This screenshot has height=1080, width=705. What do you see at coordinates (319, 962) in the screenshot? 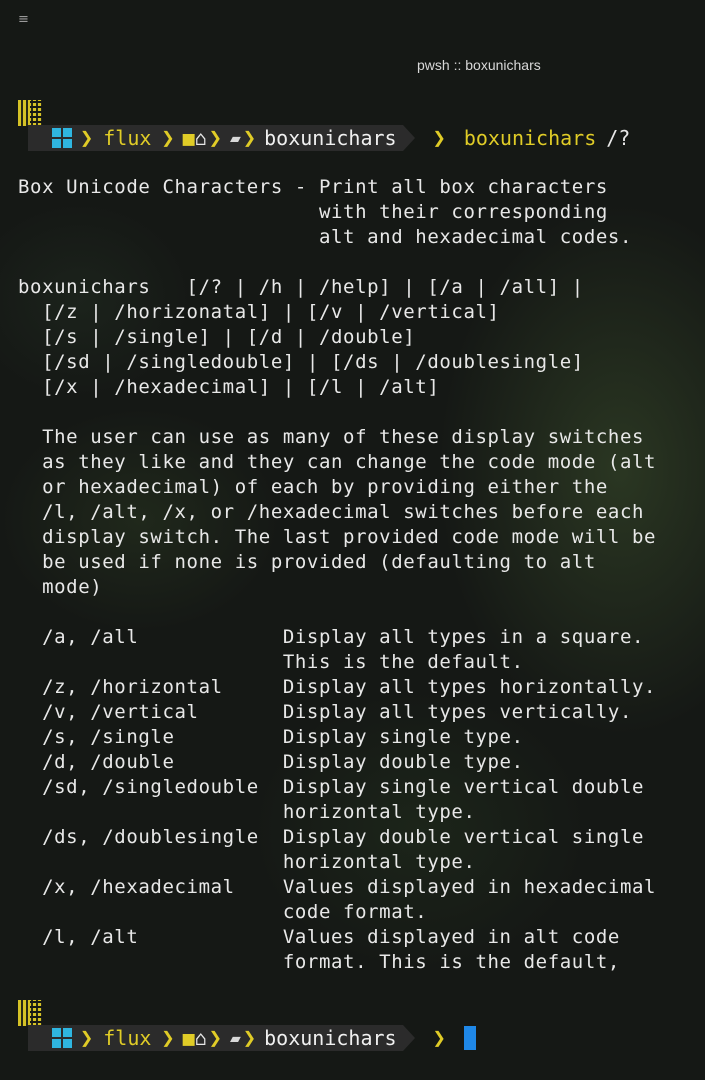
I see `output-line: format. This is the default,` at bounding box center [319, 962].